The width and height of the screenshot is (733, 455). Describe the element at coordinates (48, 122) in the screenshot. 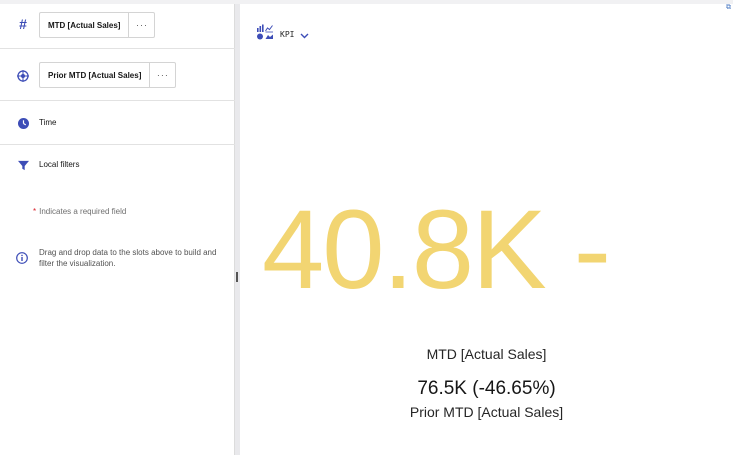

I see `slot-label-time: Time` at that location.